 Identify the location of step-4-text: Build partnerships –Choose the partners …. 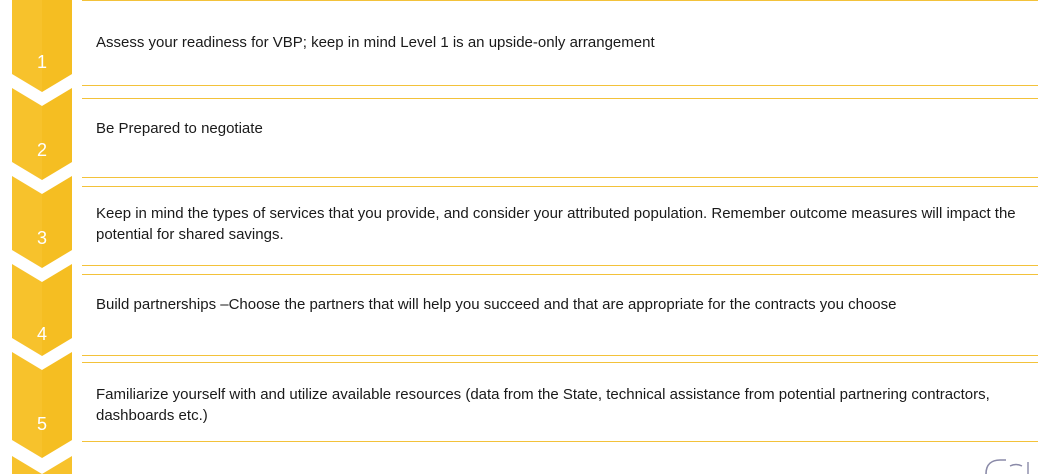
(496, 304).